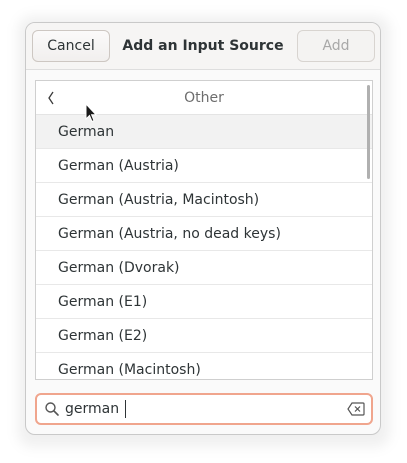 The height and width of the screenshot is (463, 407). What do you see at coordinates (336, 46) in the screenshot?
I see `add-button: Add` at bounding box center [336, 46].